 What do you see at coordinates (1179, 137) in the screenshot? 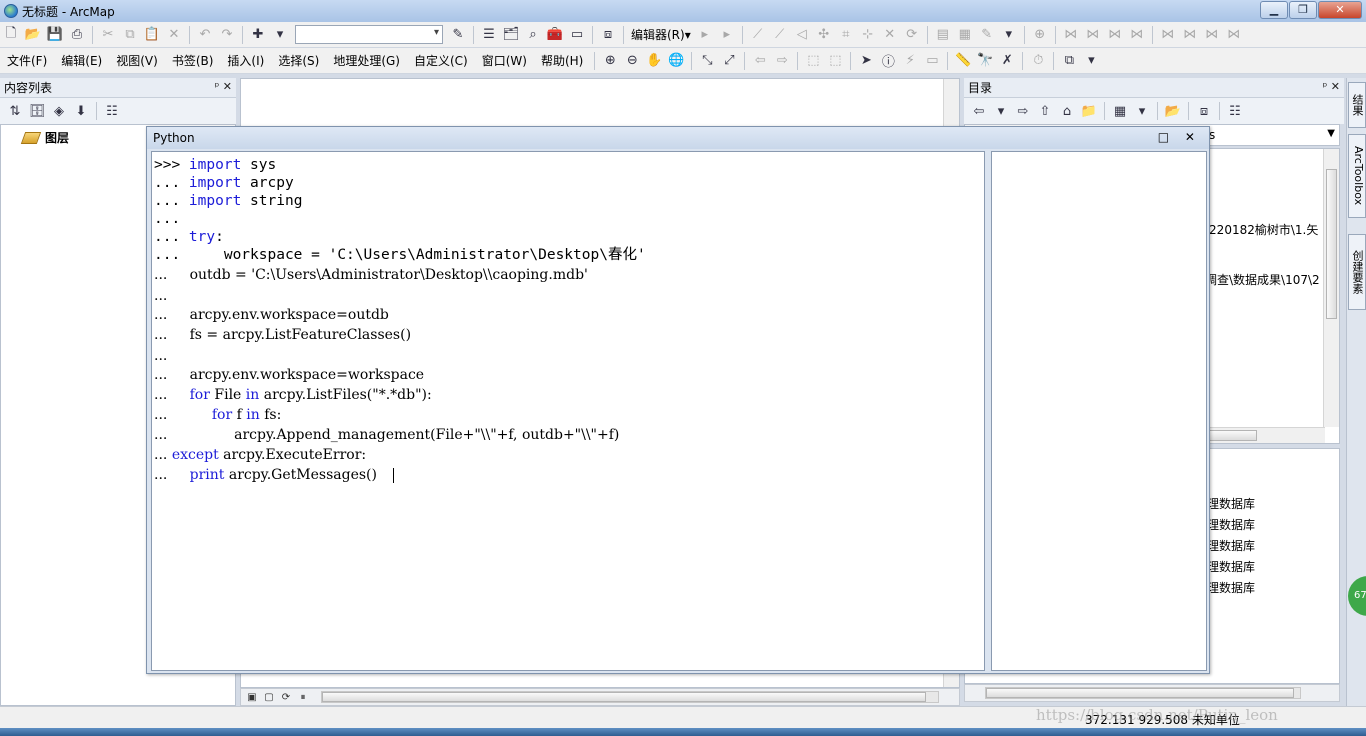
I see `python-window-controls: □ ✕` at bounding box center [1179, 137].